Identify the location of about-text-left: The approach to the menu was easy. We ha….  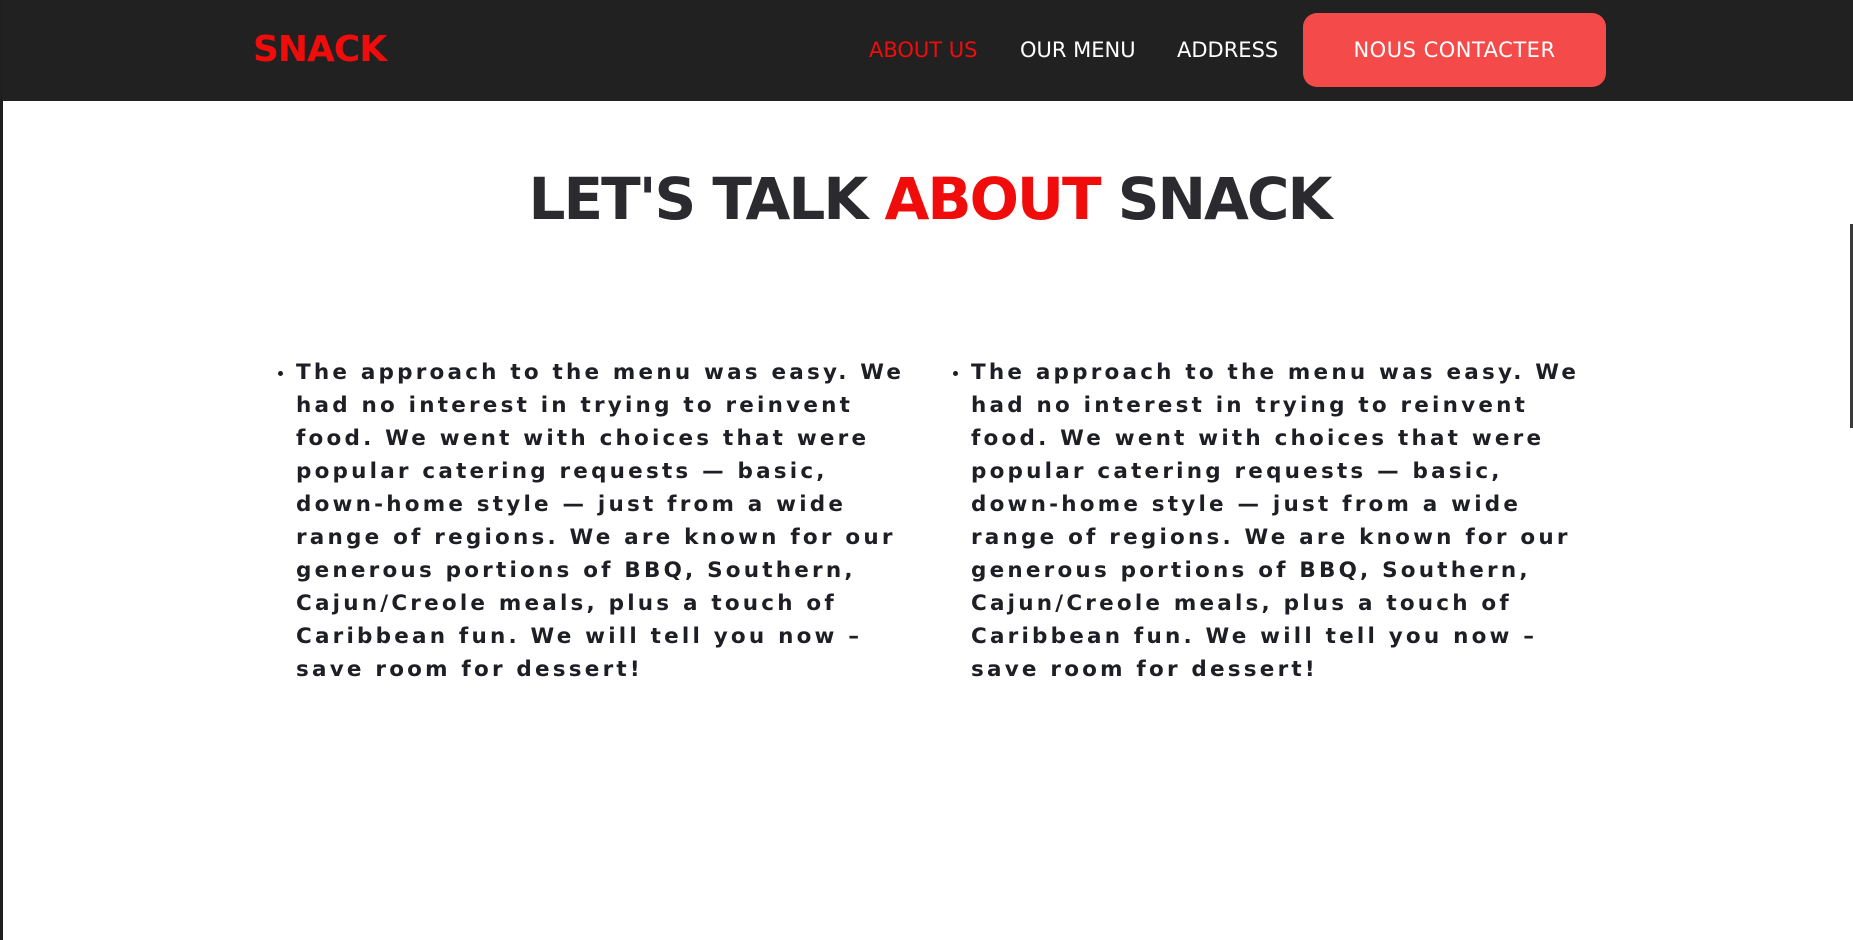
(598, 521).